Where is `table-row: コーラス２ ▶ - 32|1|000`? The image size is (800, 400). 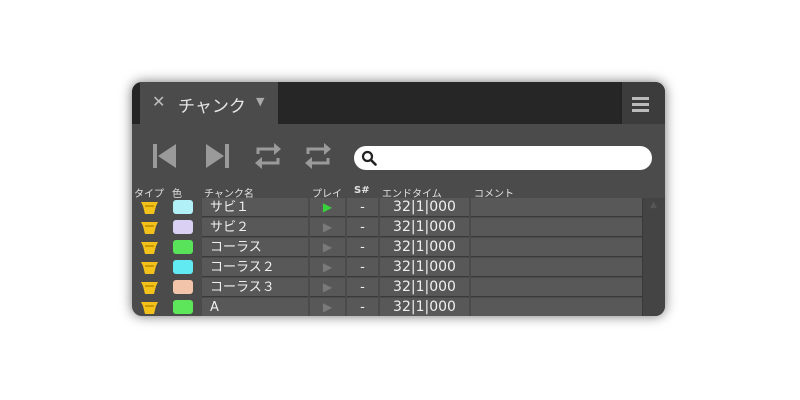
table-row: コーラス２ ▶ - 32|1|000 is located at coordinates (387, 268).